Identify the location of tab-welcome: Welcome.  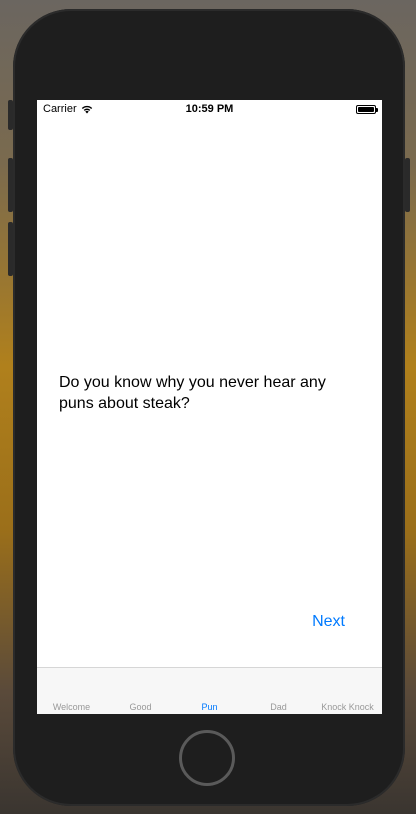
(71, 691).